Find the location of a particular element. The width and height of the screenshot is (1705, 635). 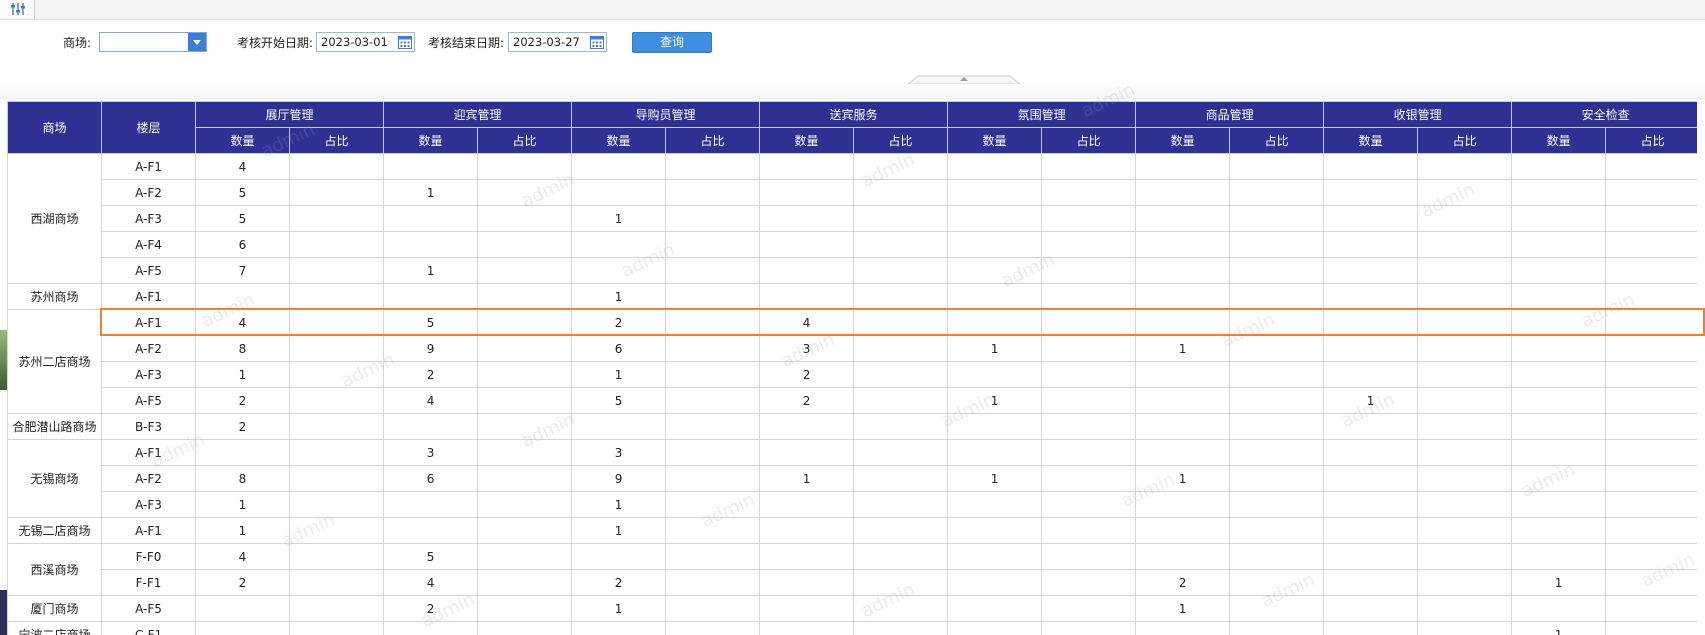

filter-toggle-tab is located at coordinates (17, 9).